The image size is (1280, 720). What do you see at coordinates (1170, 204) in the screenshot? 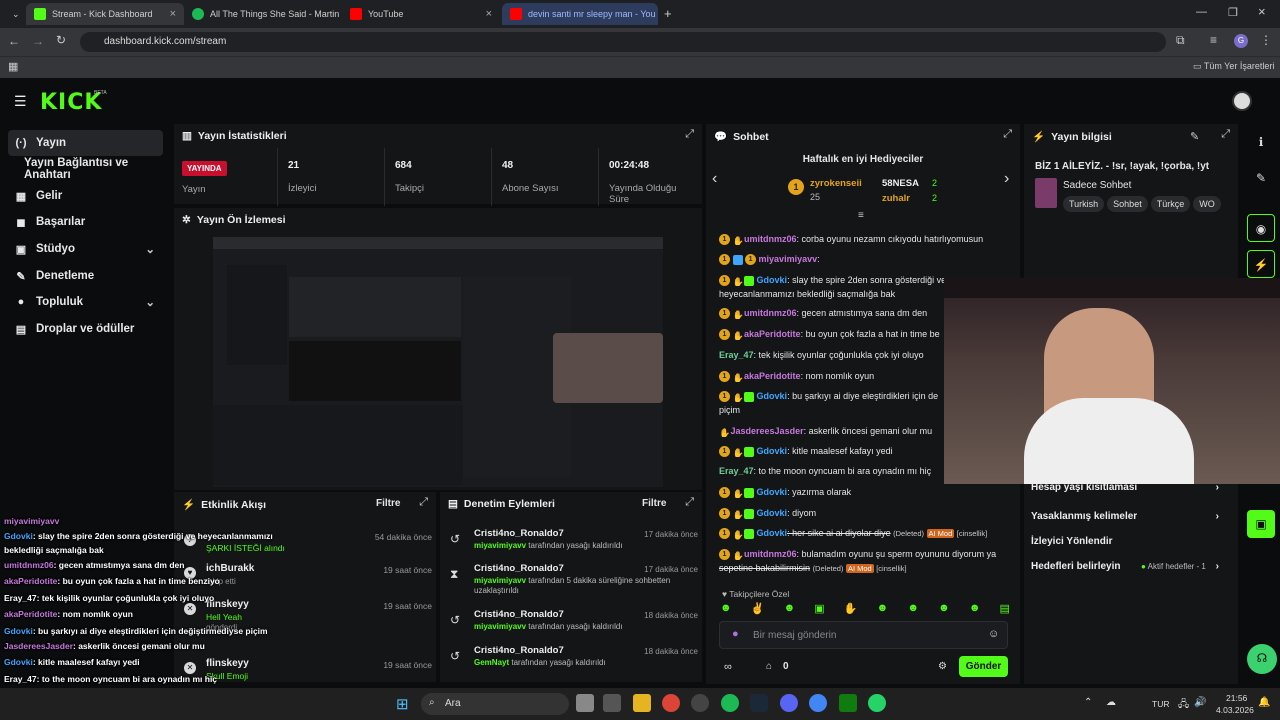
I see `tag-pill: Türkçe` at bounding box center [1170, 204].